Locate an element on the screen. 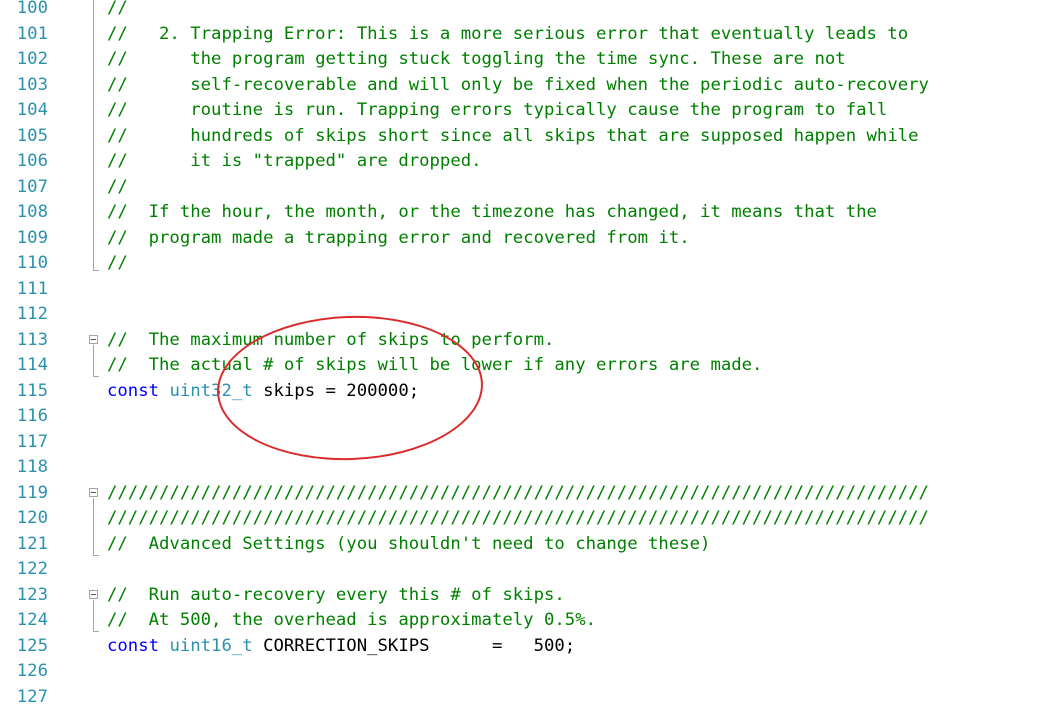 Image resolution: width=1055 pixels, height=716 pixels. line-number: 109 is located at coordinates (32, 237).